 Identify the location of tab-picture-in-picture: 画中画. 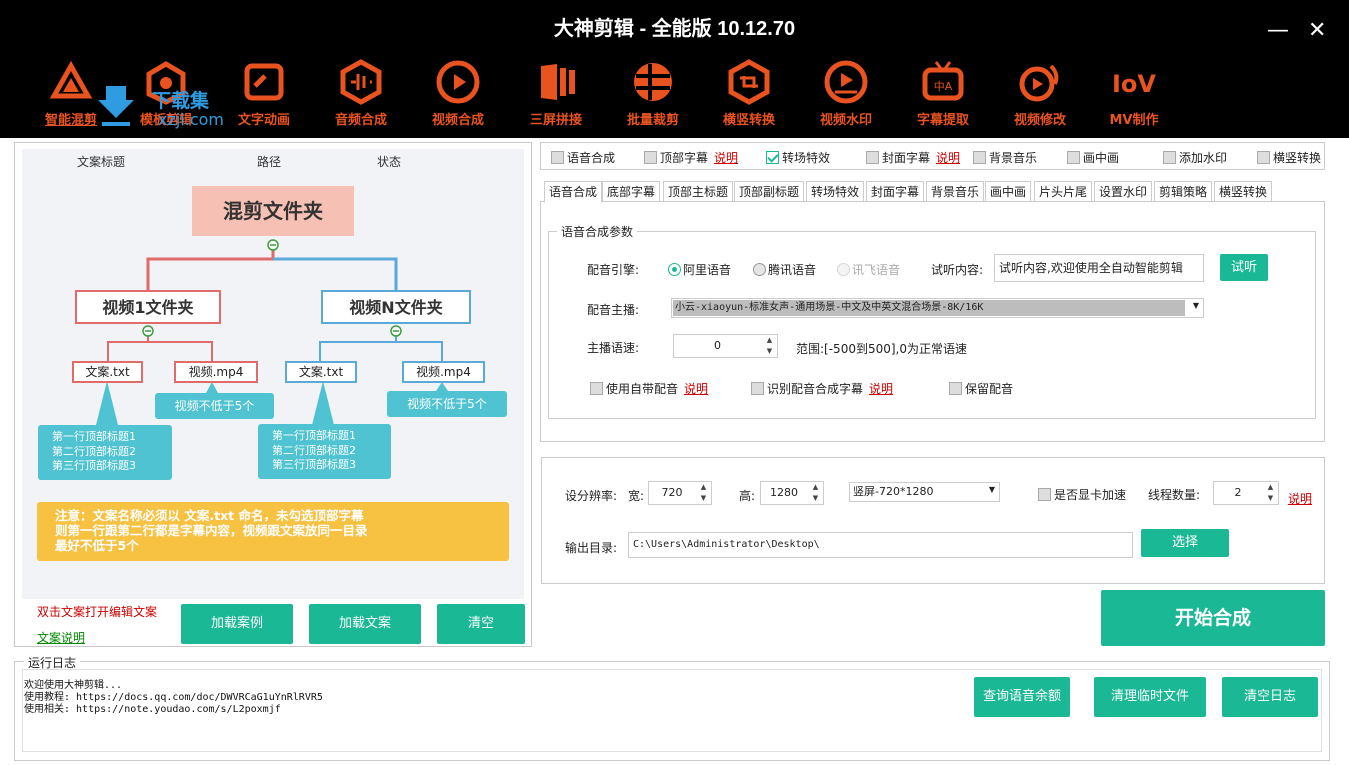
(1008, 191).